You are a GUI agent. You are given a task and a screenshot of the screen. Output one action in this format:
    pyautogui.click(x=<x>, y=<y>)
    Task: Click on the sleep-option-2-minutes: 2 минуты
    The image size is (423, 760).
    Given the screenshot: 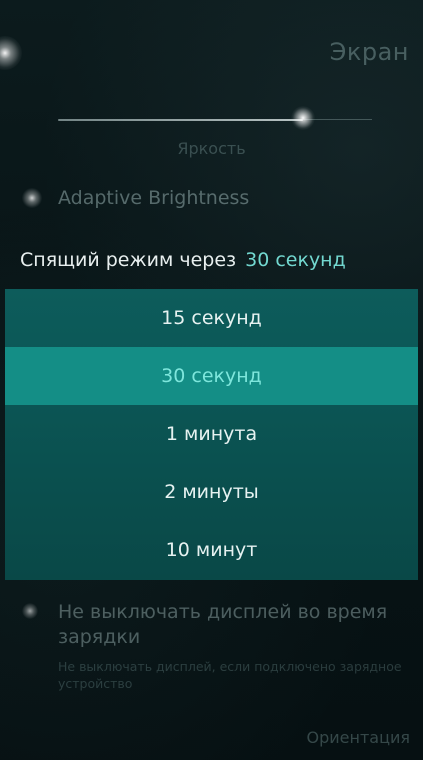 What is the action you would take?
    pyautogui.click(x=211, y=492)
    